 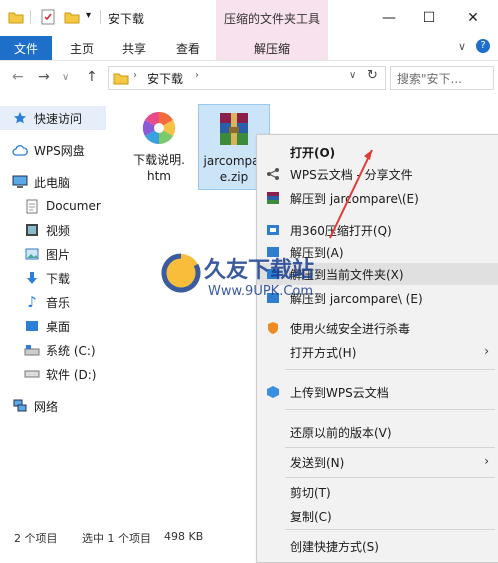 I want to click on help-icon: ?, so click(x=483, y=46).